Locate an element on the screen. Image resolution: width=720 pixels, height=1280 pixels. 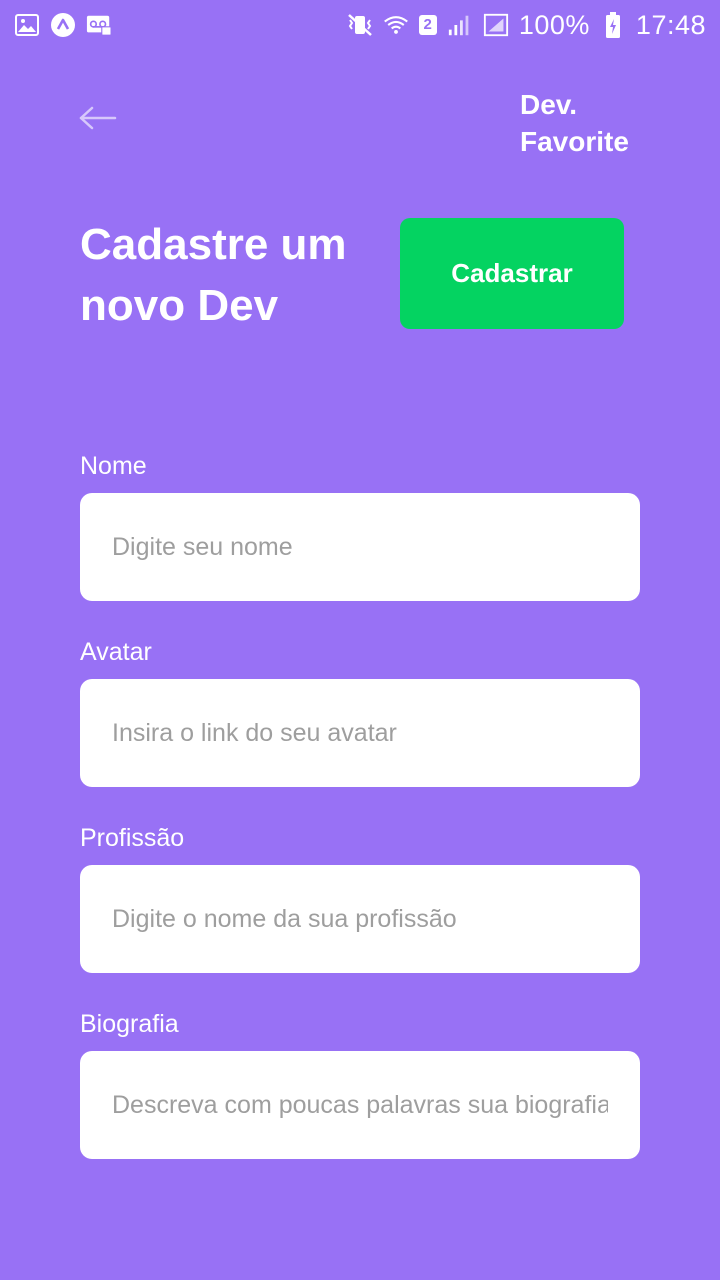
brand-line-2: Favorite is located at coordinates (574, 141).